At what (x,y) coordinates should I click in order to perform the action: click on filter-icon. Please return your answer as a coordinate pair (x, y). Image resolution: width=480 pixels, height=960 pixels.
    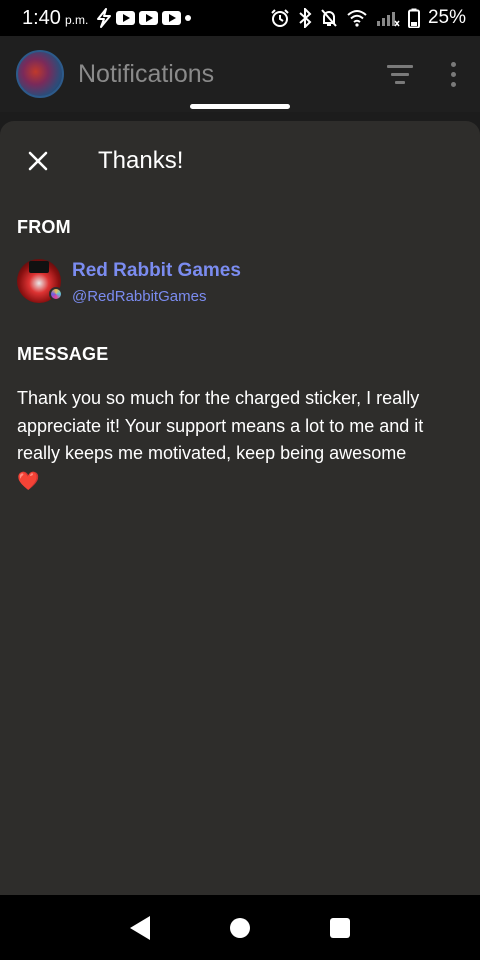
    Looking at the image, I should click on (400, 74).